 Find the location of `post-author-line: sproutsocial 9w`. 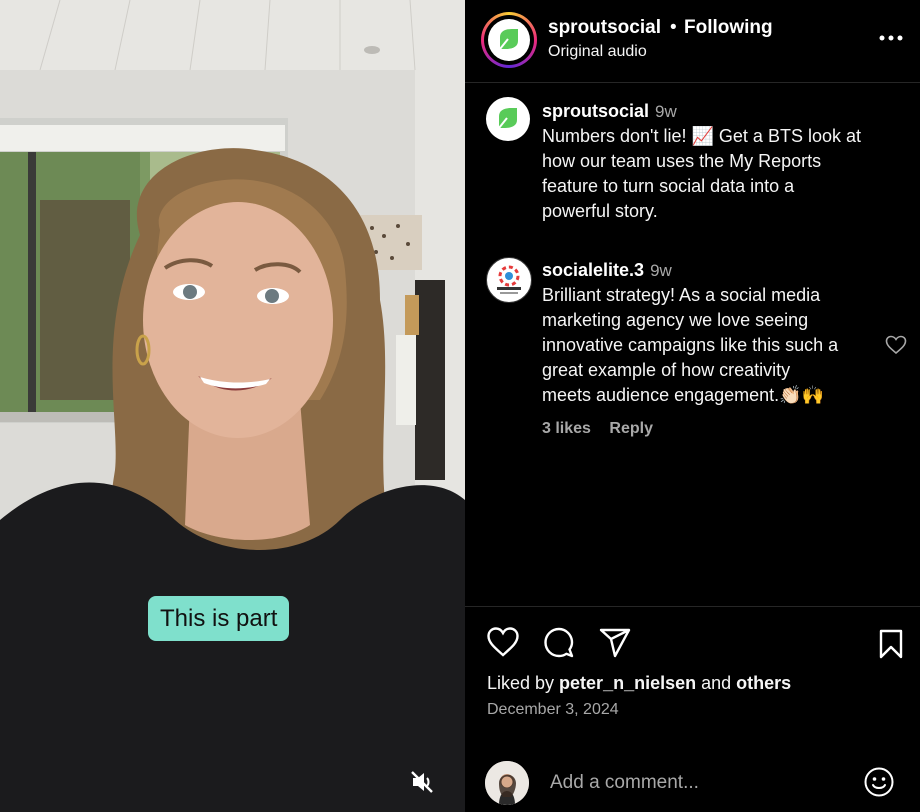

post-author-line: sproutsocial 9w is located at coordinates (609, 111).